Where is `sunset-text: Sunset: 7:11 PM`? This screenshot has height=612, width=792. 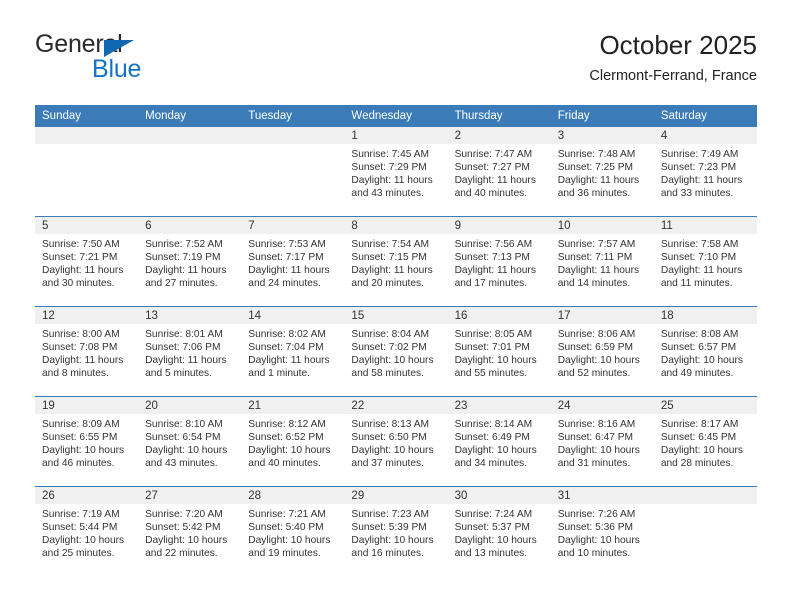
sunset-text: Sunset: 7:11 PM is located at coordinates (595, 258).